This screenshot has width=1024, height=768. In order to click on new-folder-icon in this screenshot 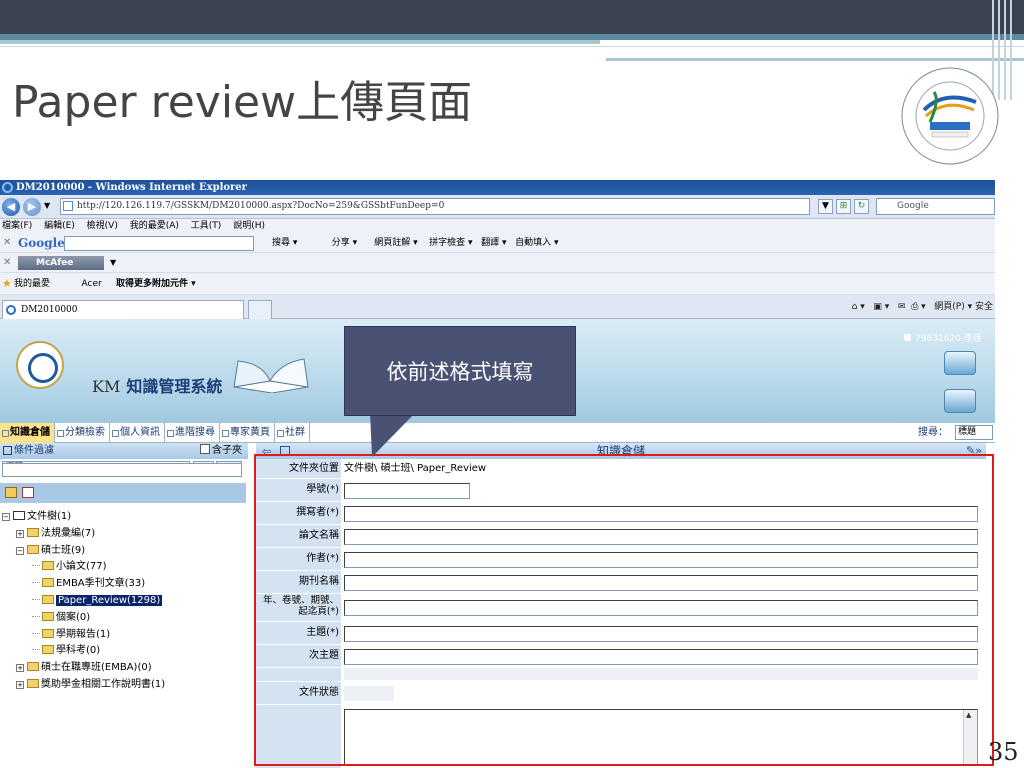, I will do `click(11, 492)`.